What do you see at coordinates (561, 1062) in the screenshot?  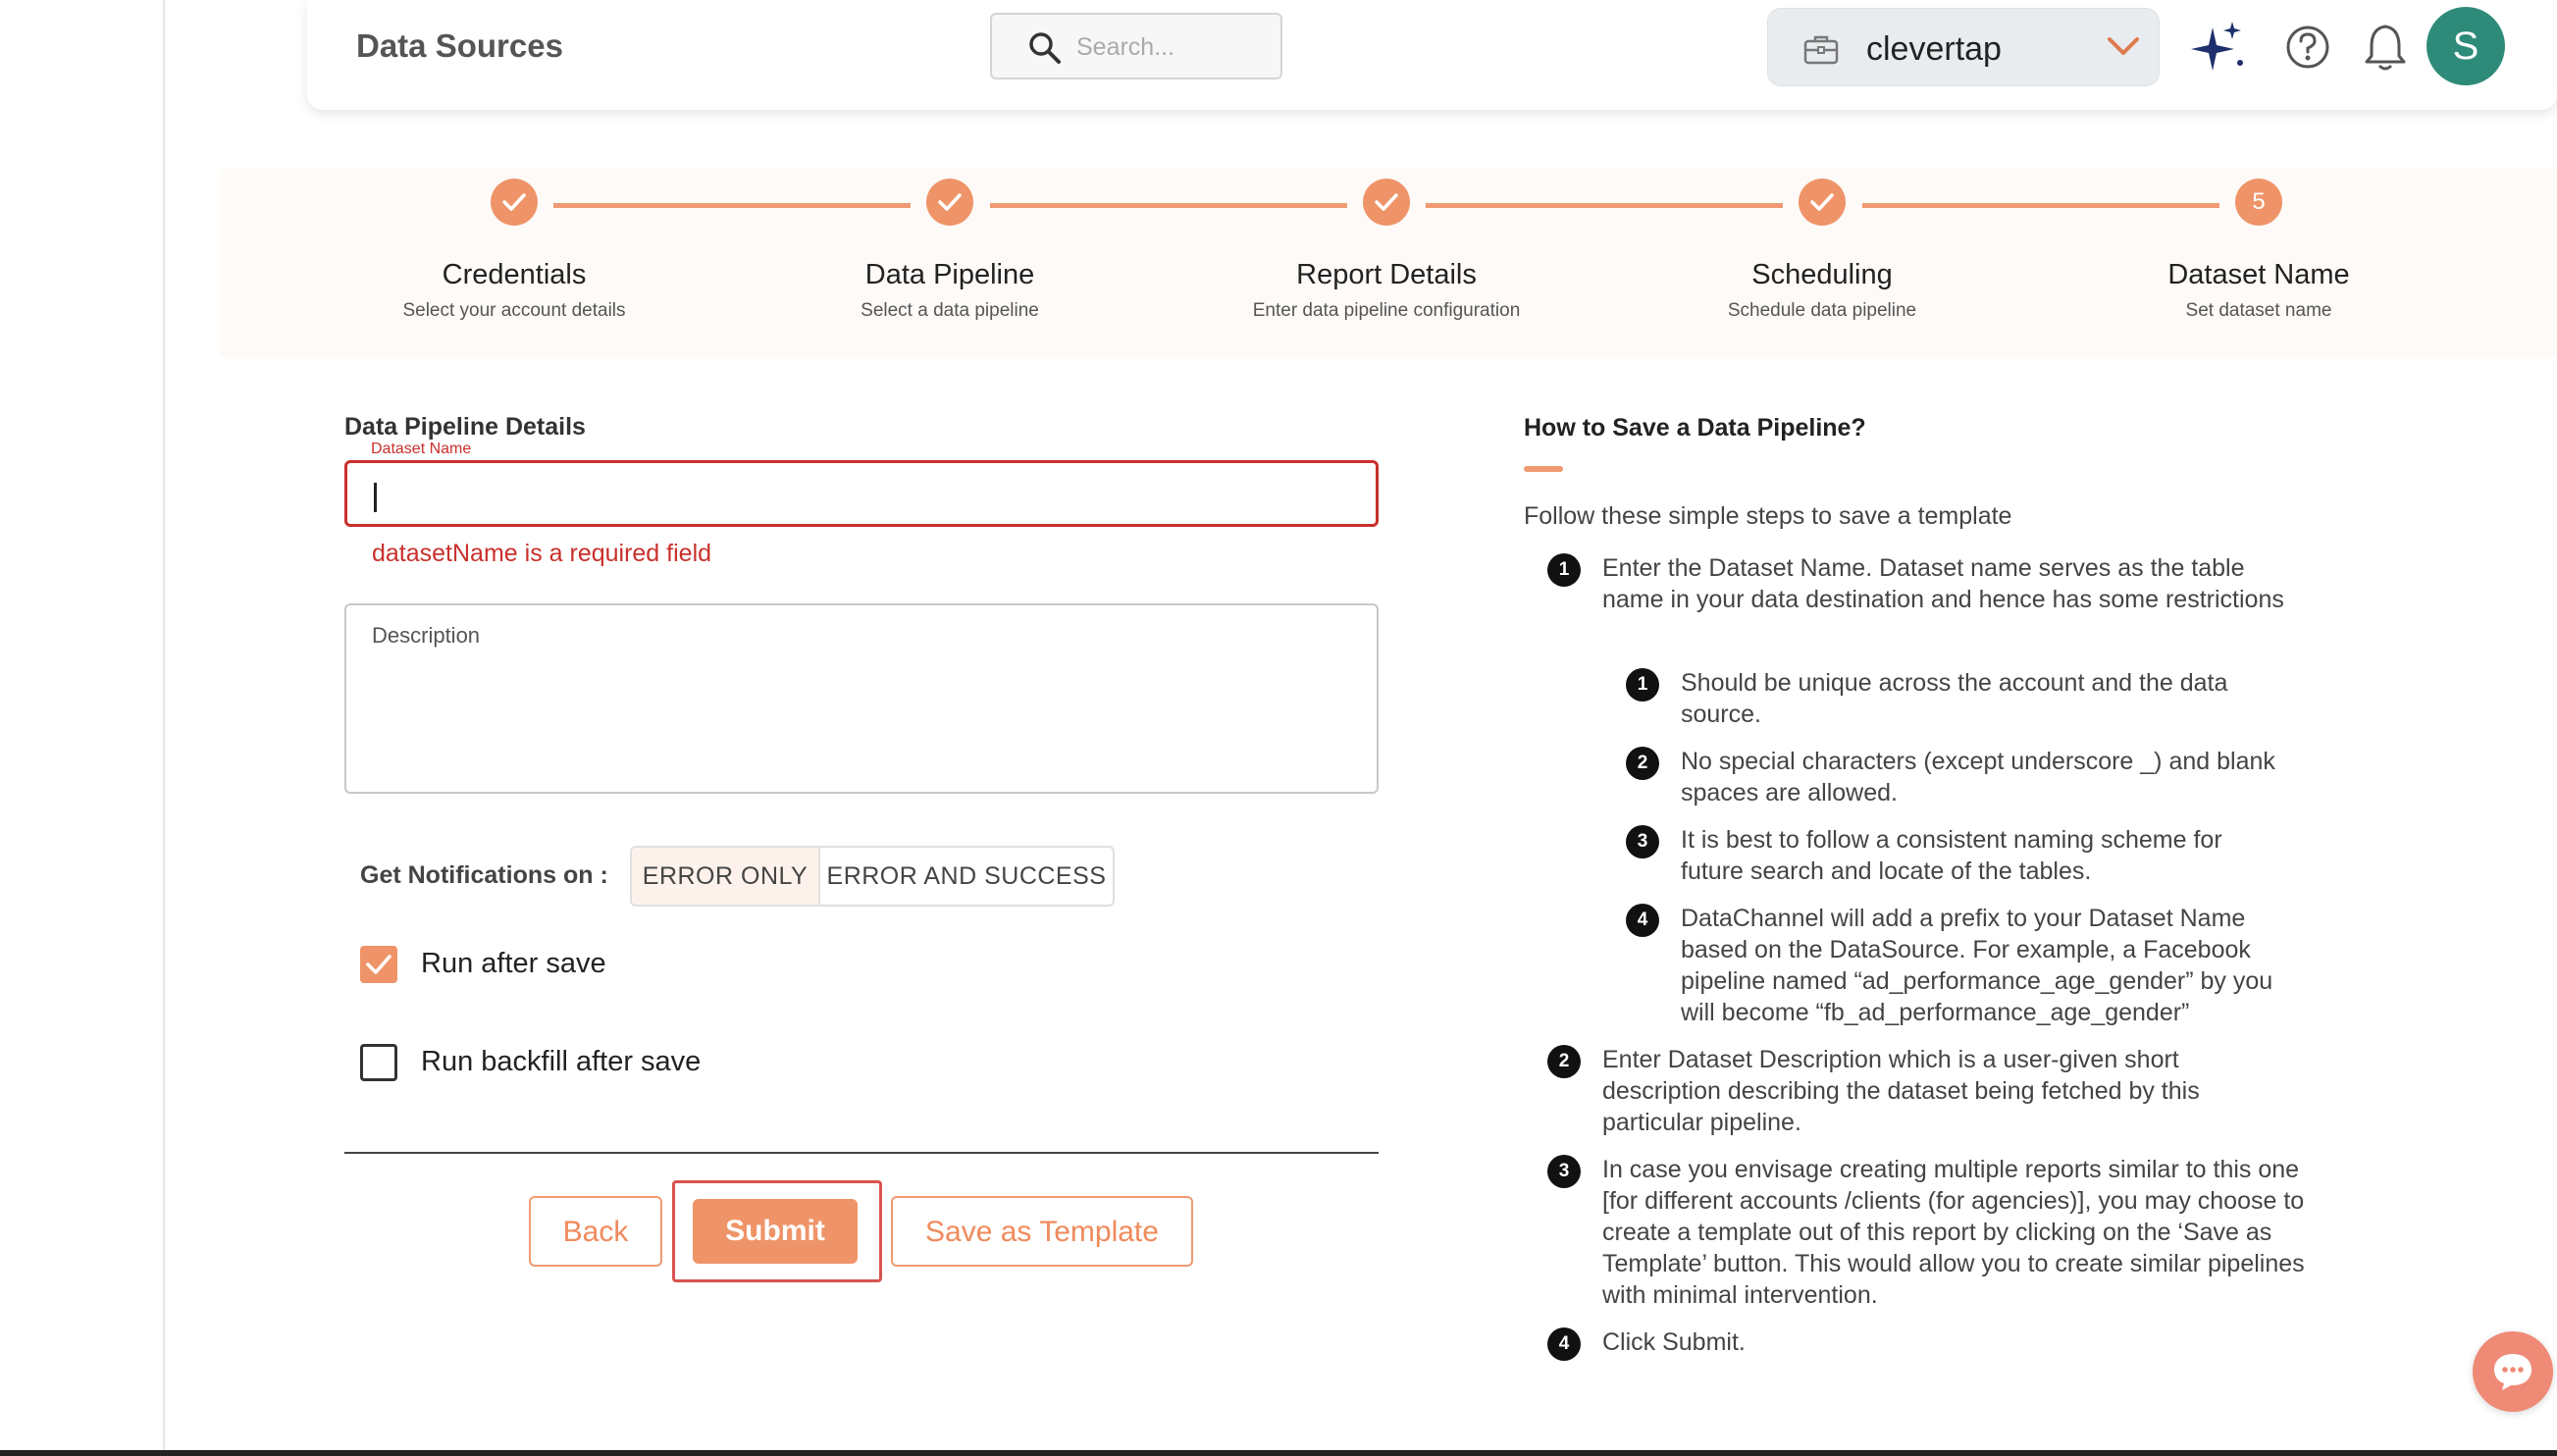 I see `run-backfill-label: Run backfill after save` at bounding box center [561, 1062].